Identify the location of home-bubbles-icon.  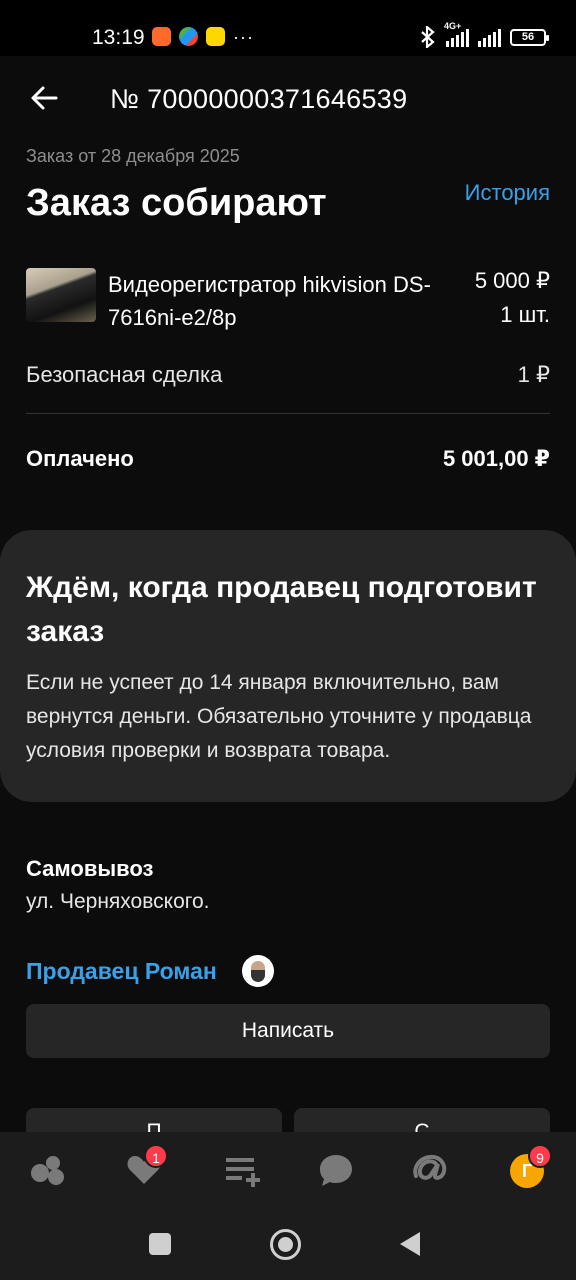
(47, 1170).